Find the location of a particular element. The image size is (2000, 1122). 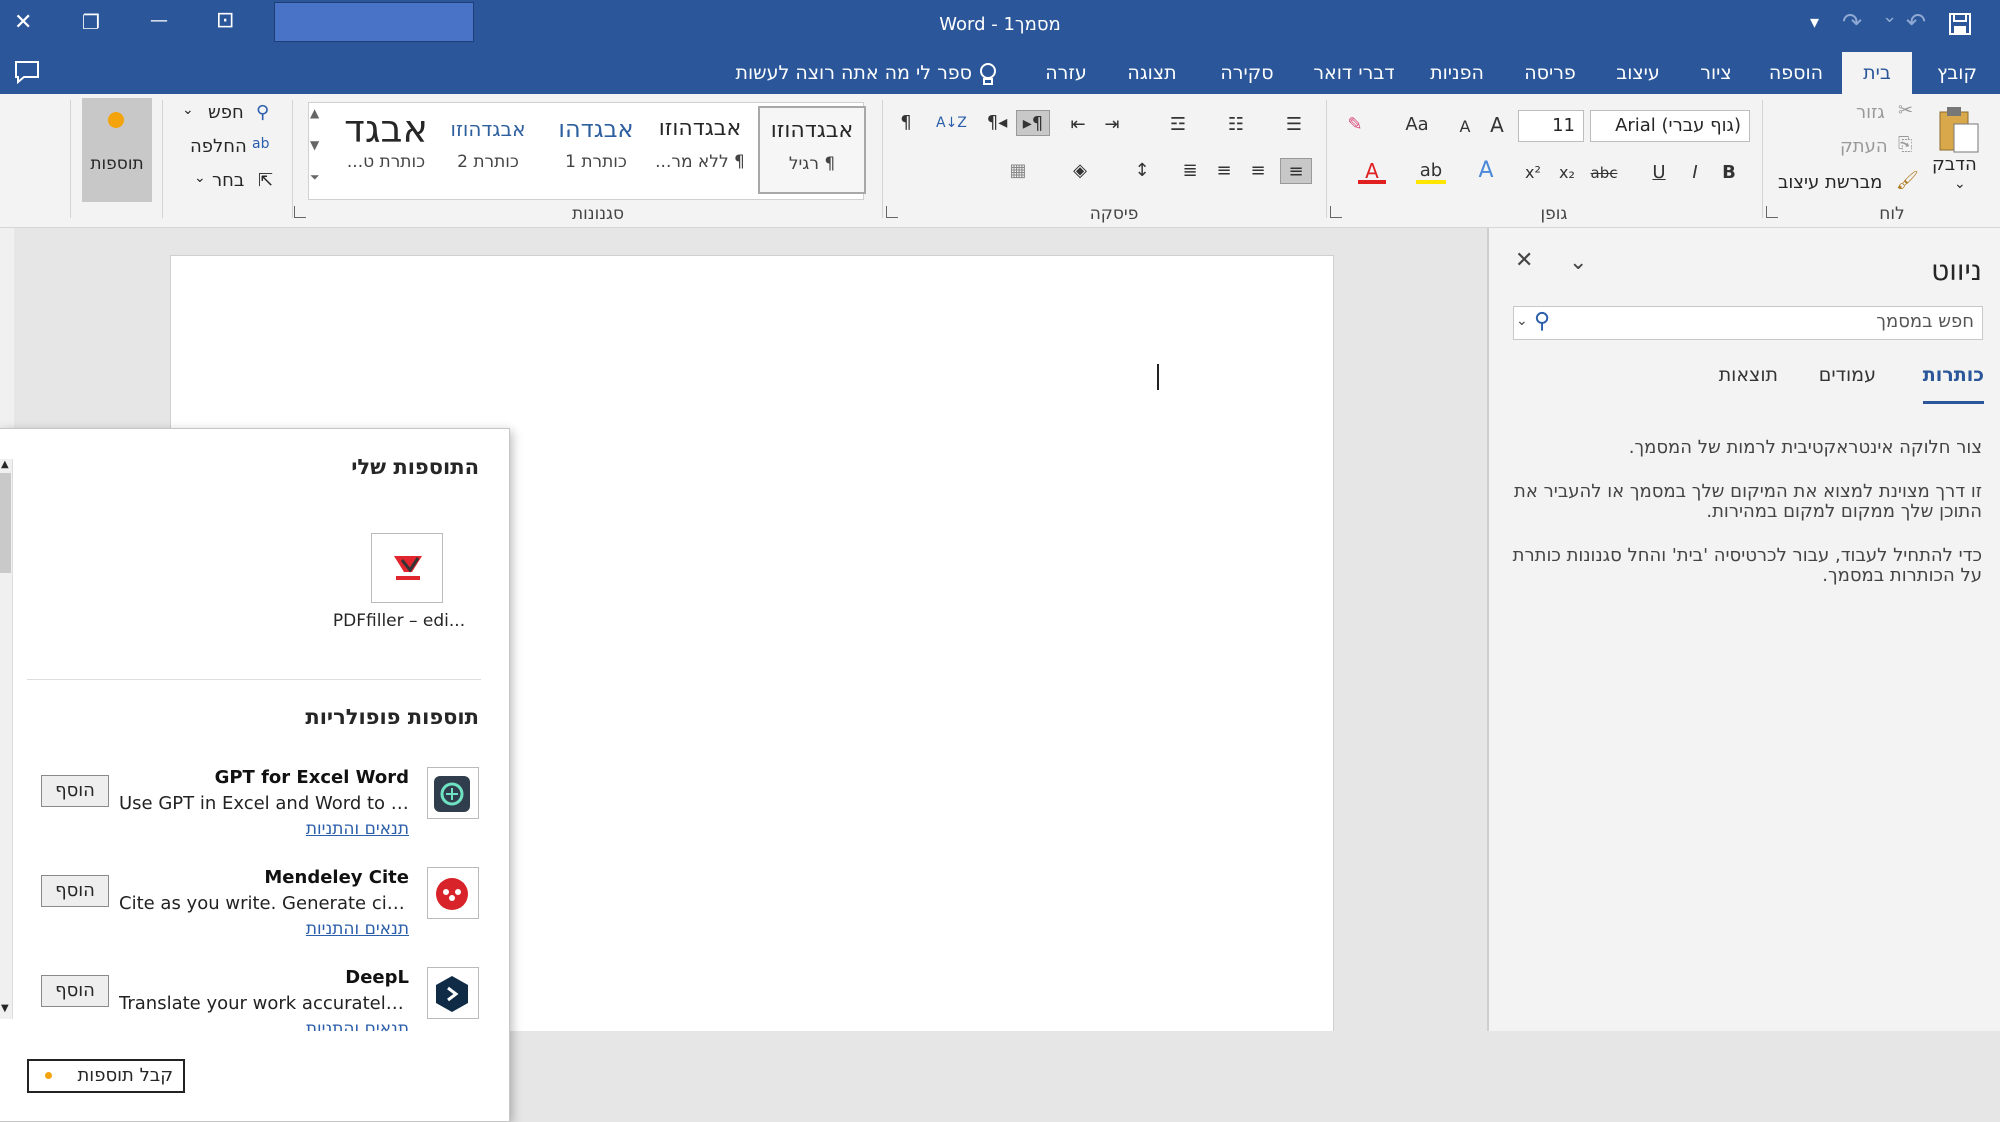

align-center-icon: ≡ is located at coordinates (1258, 171).